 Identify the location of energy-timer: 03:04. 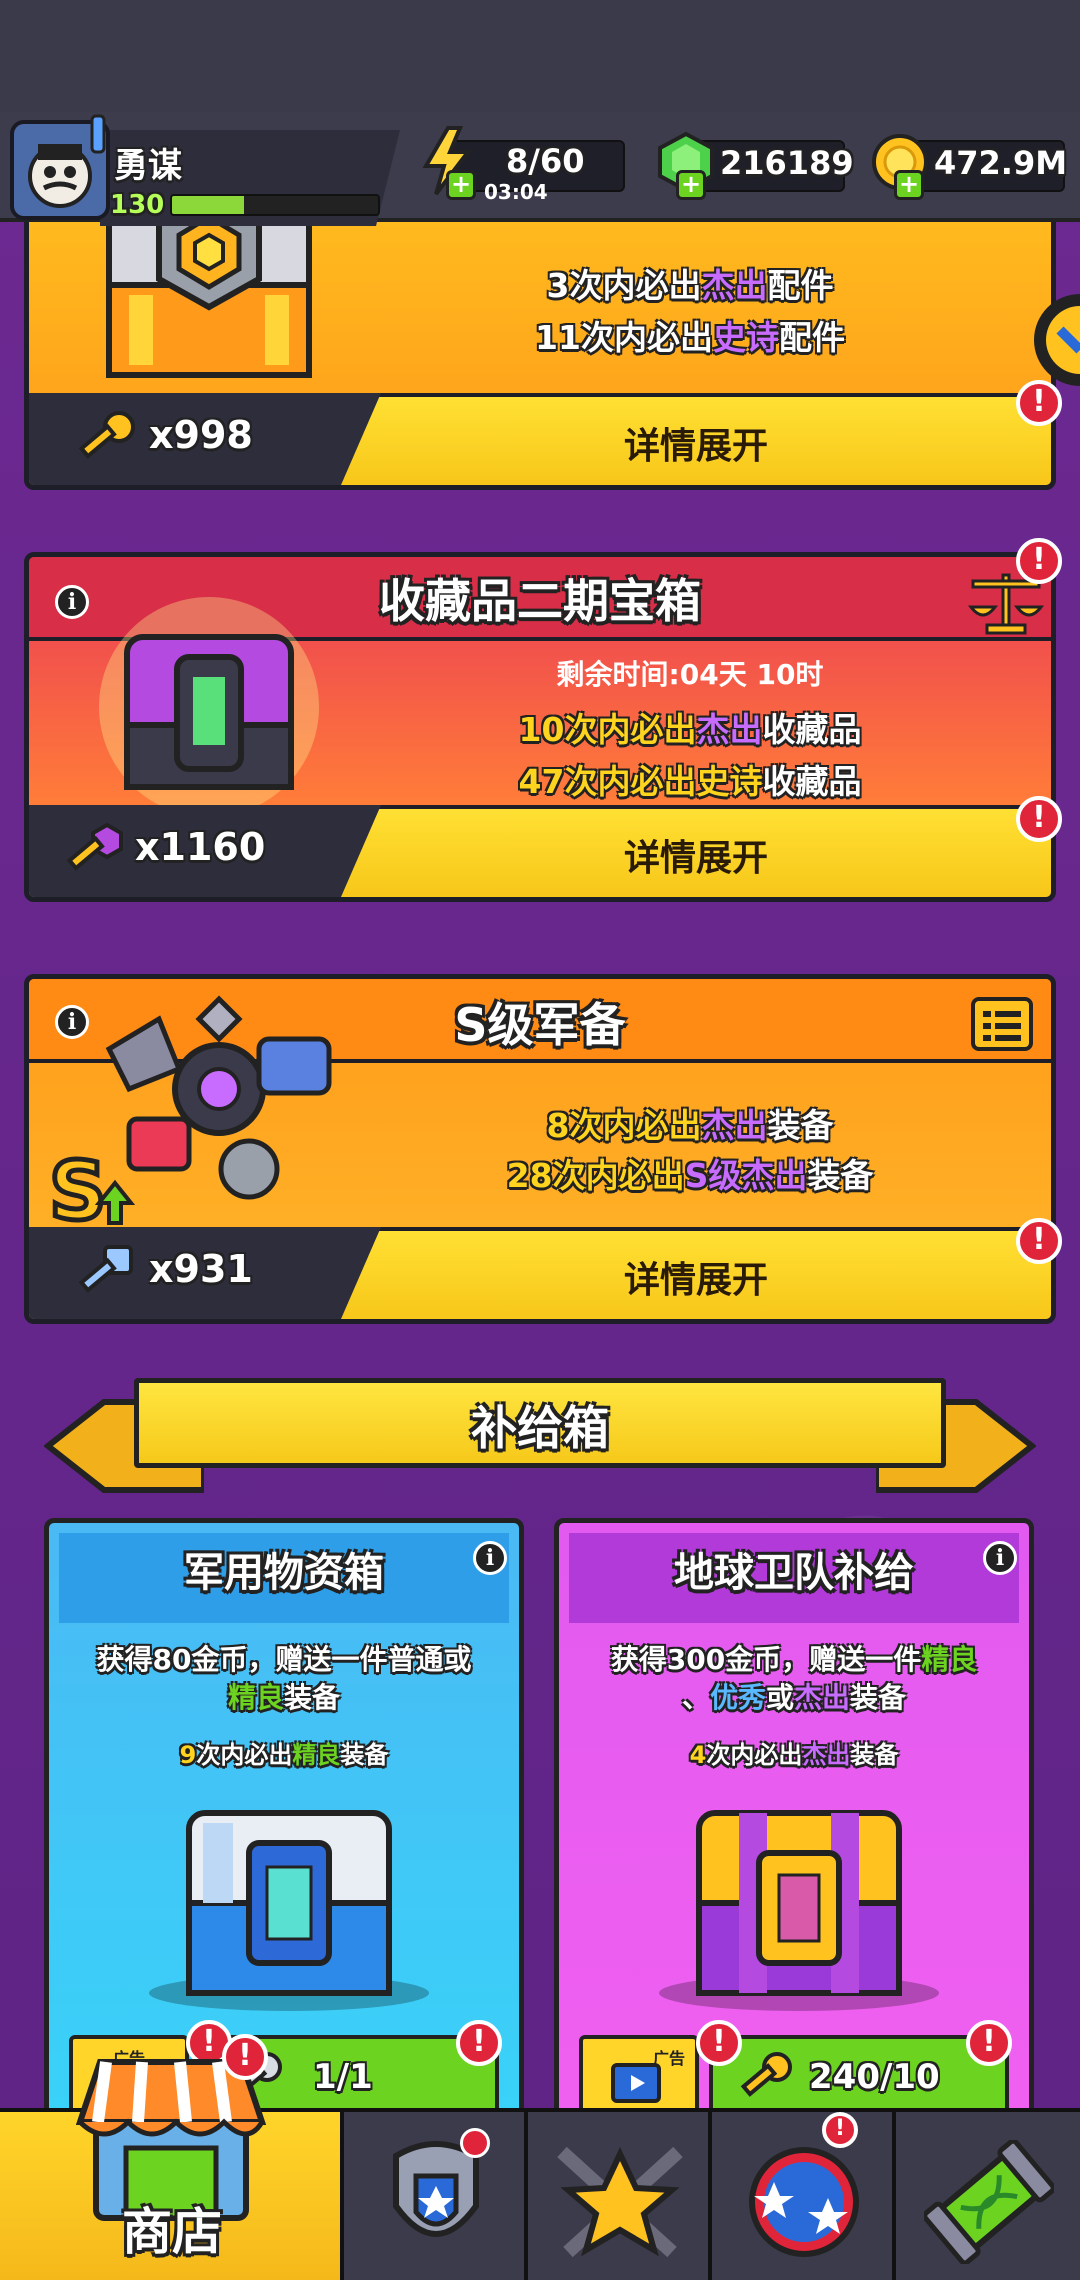
(516, 192).